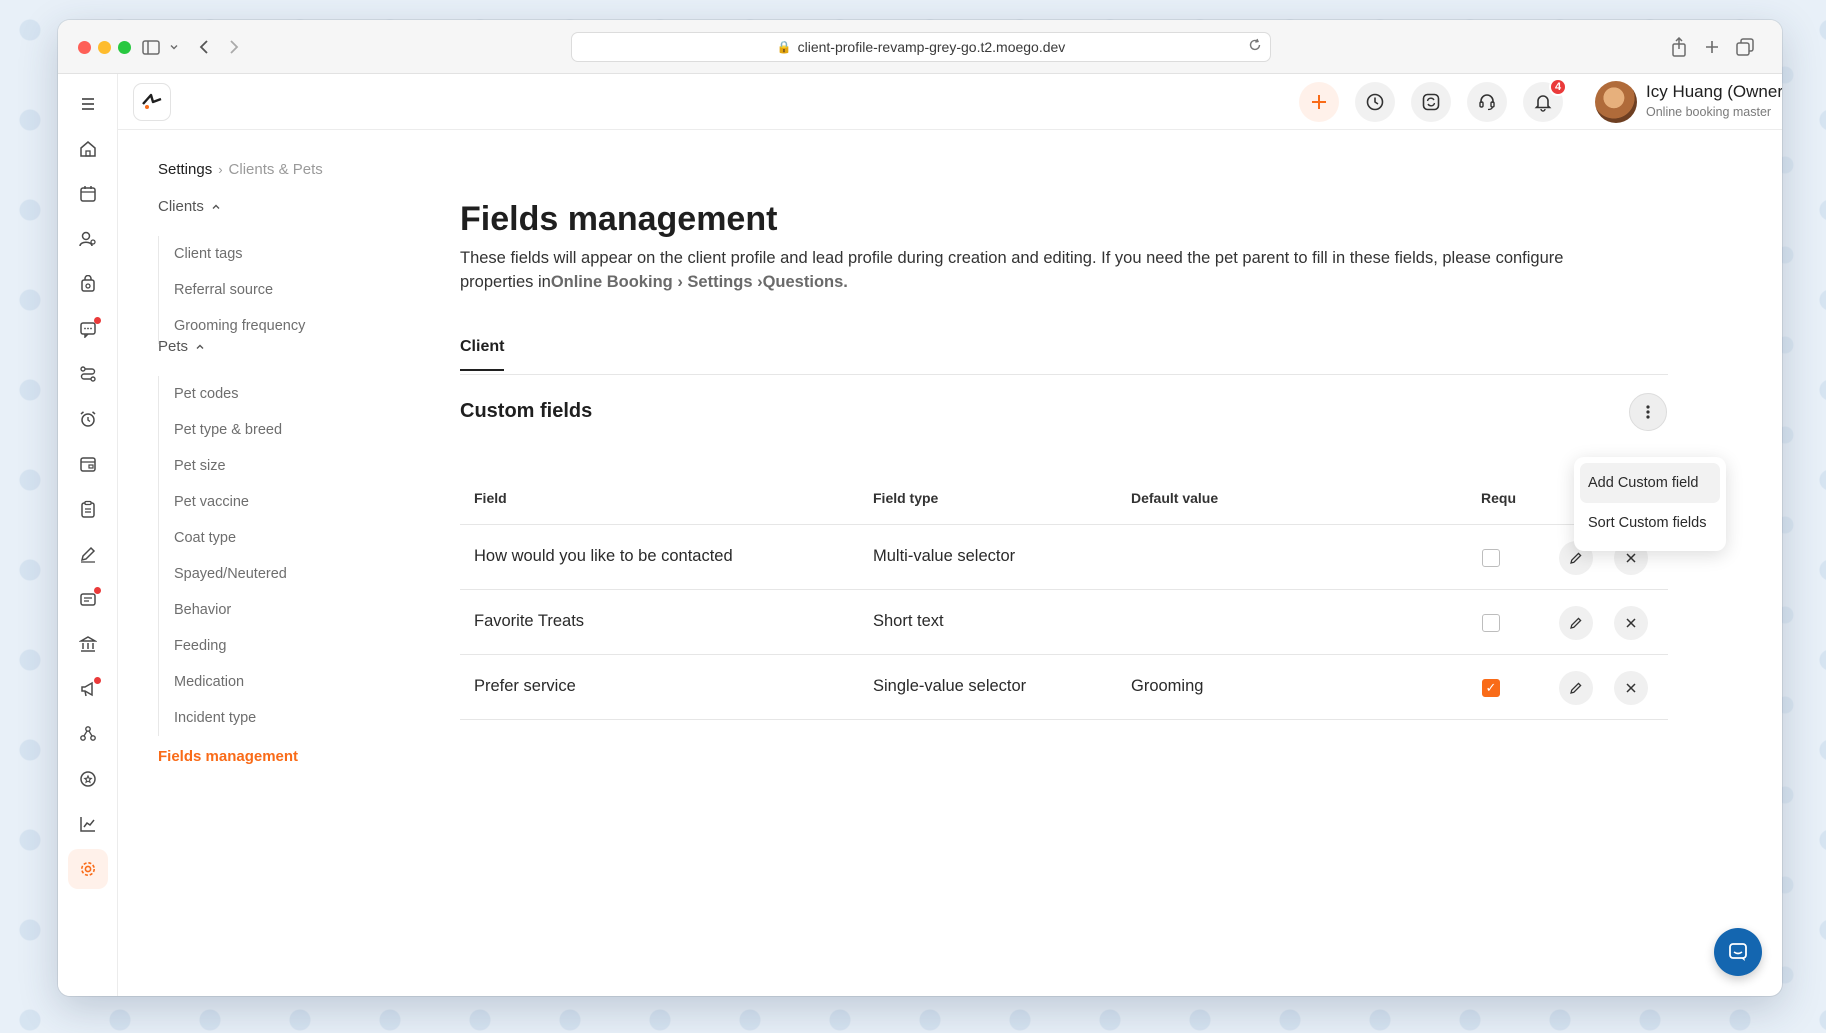  Describe the element at coordinates (603, 556) in the screenshot. I see `field-name: How would you like to be contacted` at that location.